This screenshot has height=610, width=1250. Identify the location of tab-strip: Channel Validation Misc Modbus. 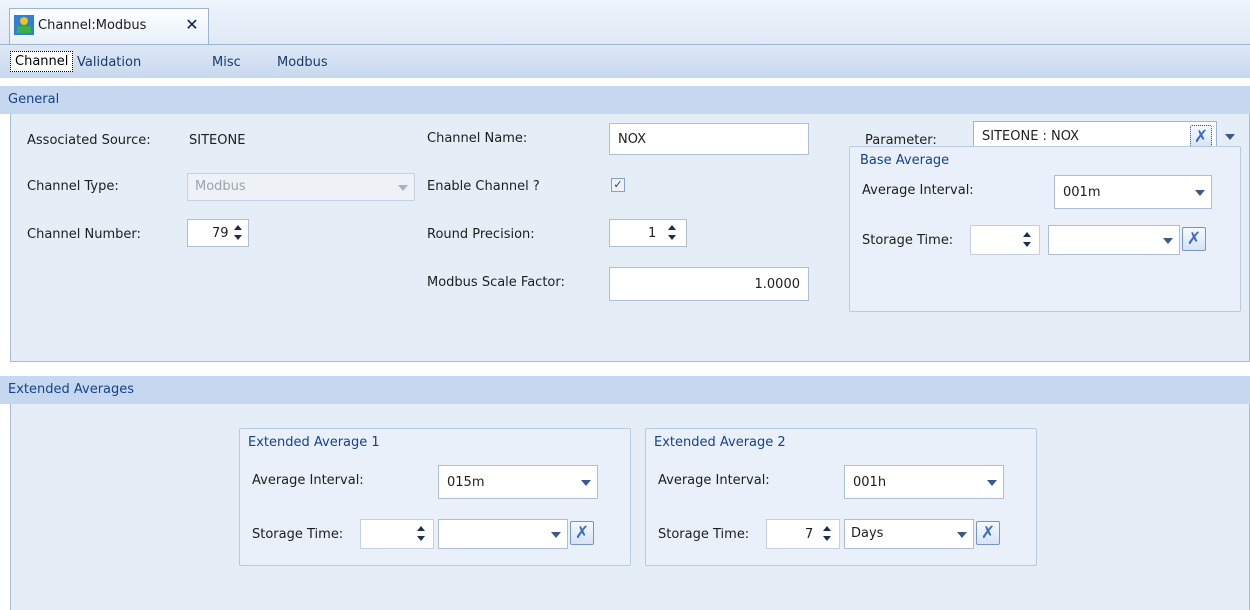
(625, 61).